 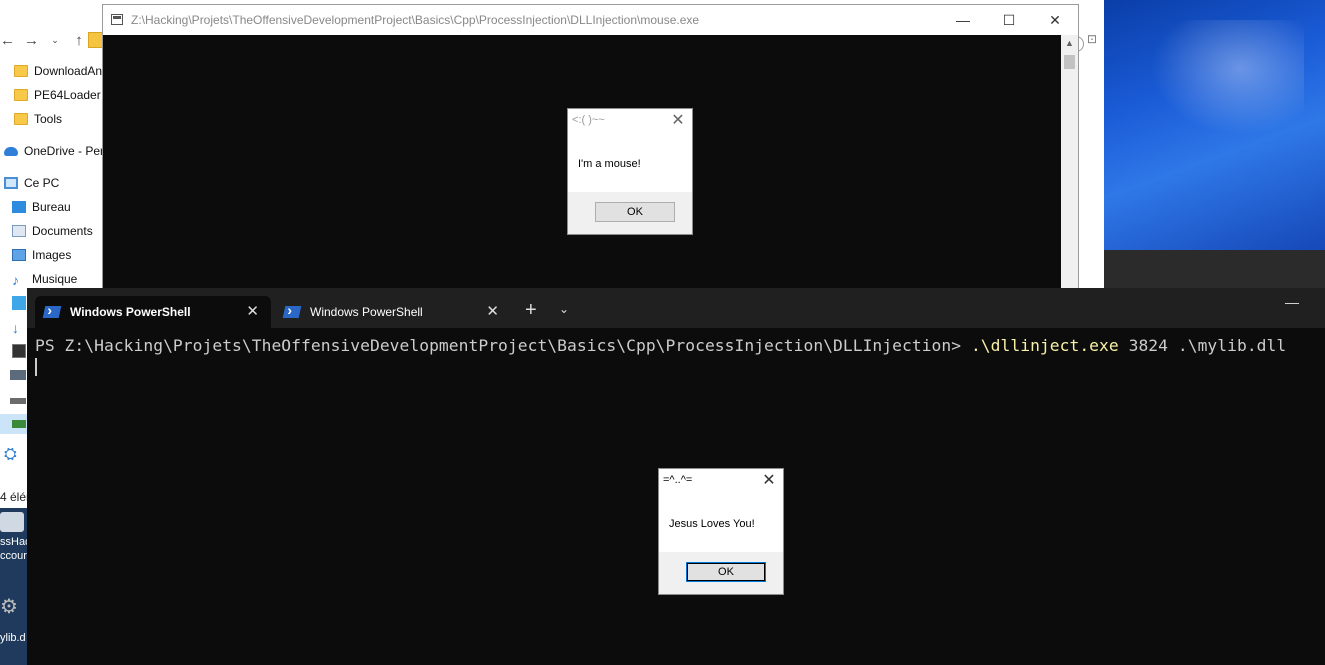 I want to click on up-arrow-icon: ↑, so click(x=79, y=40).